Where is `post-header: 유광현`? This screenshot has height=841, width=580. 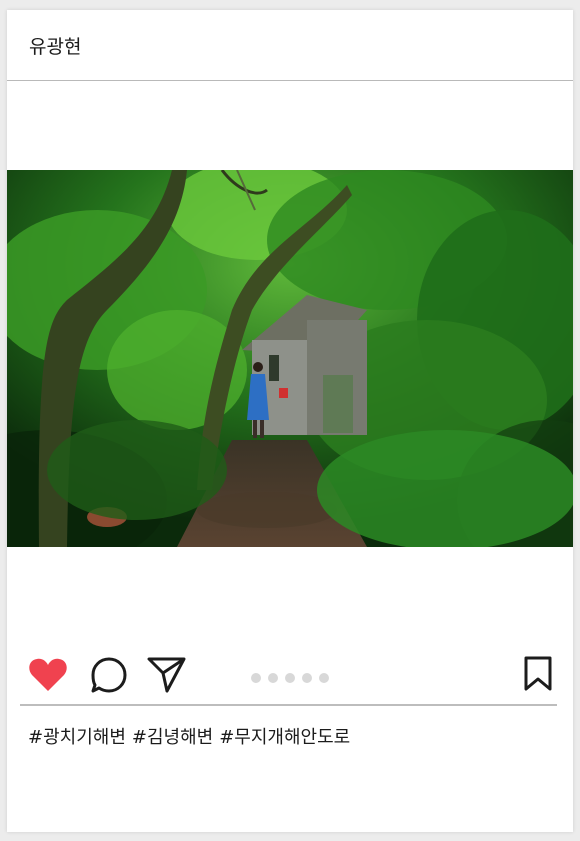
post-header: 유광현 is located at coordinates (290, 45).